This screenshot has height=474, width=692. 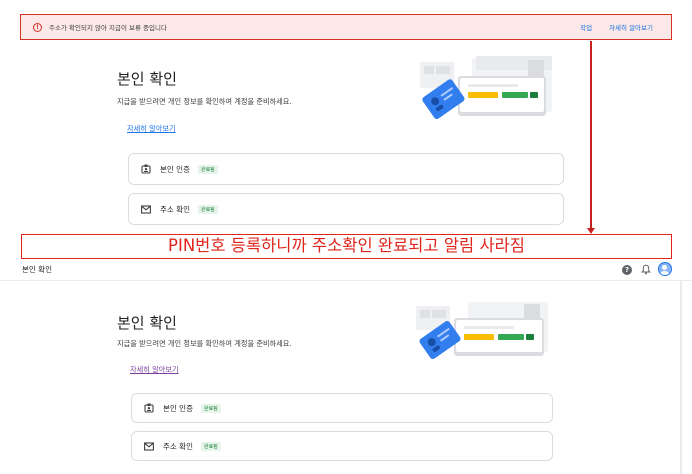 I want to click on warning-icon: !, so click(x=37, y=27).